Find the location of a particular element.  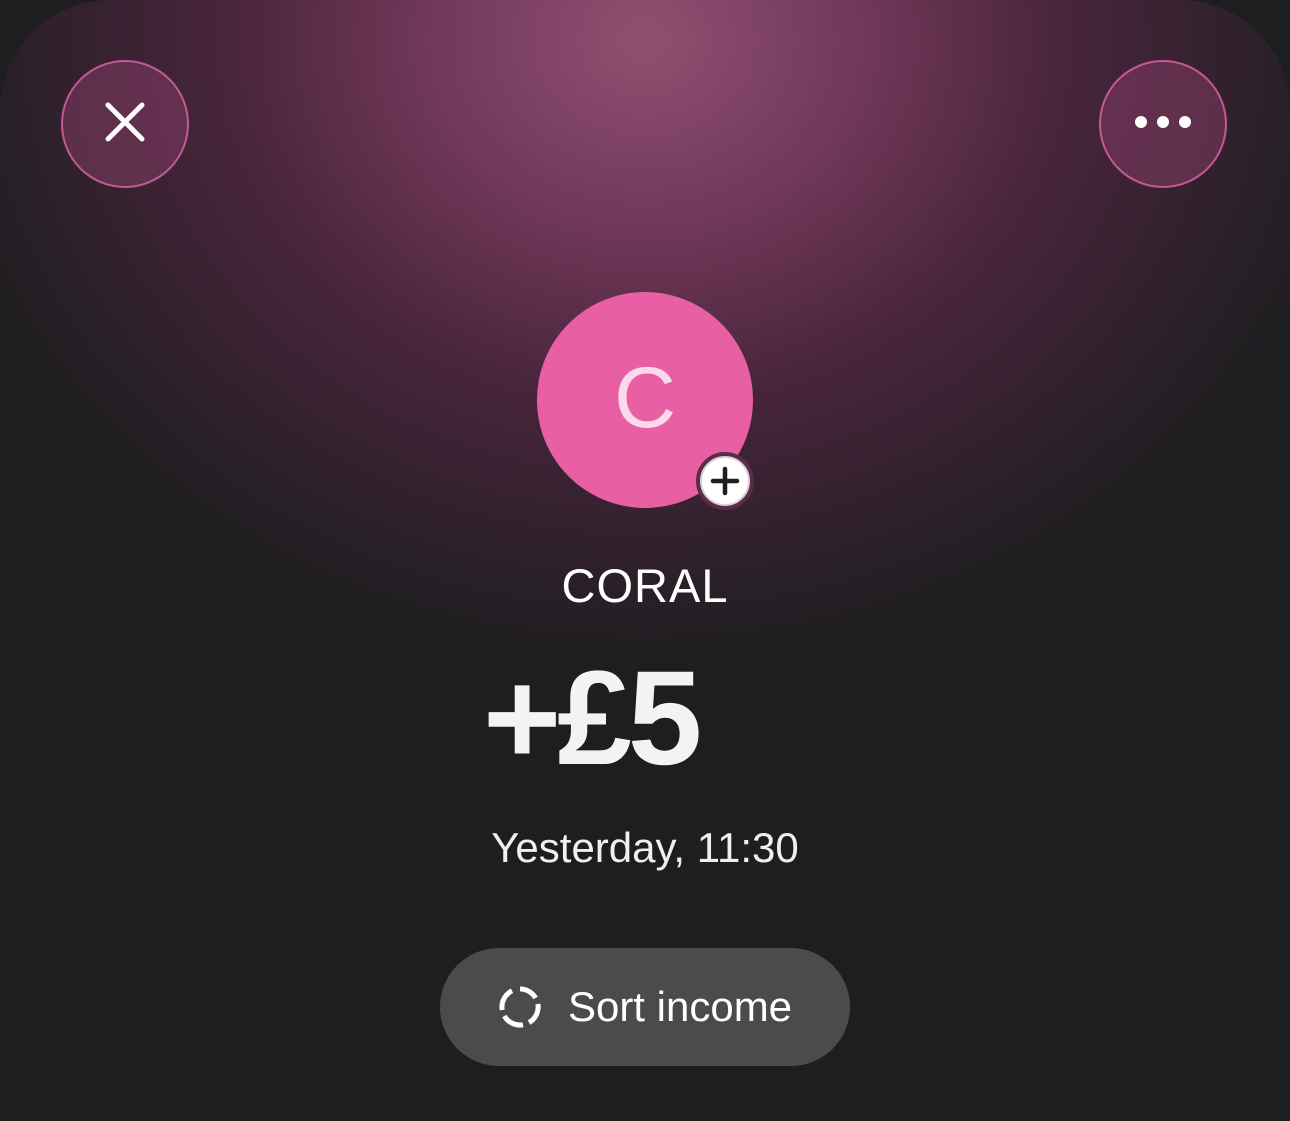

more-horizontal-icon is located at coordinates (1163, 124).